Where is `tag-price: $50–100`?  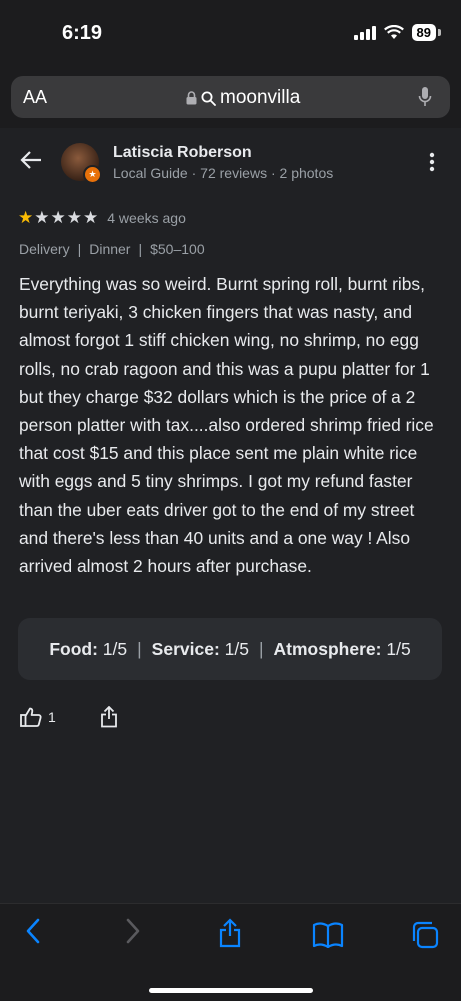
tag-price: $50–100 is located at coordinates (177, 249).